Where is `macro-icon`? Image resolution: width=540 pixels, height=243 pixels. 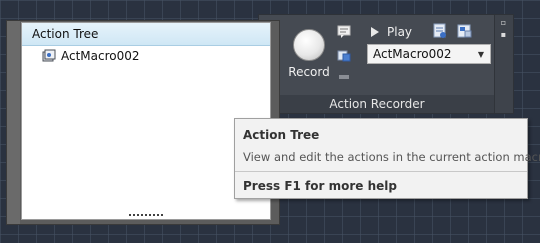
macro-icon is located at coordinates (49, 55).